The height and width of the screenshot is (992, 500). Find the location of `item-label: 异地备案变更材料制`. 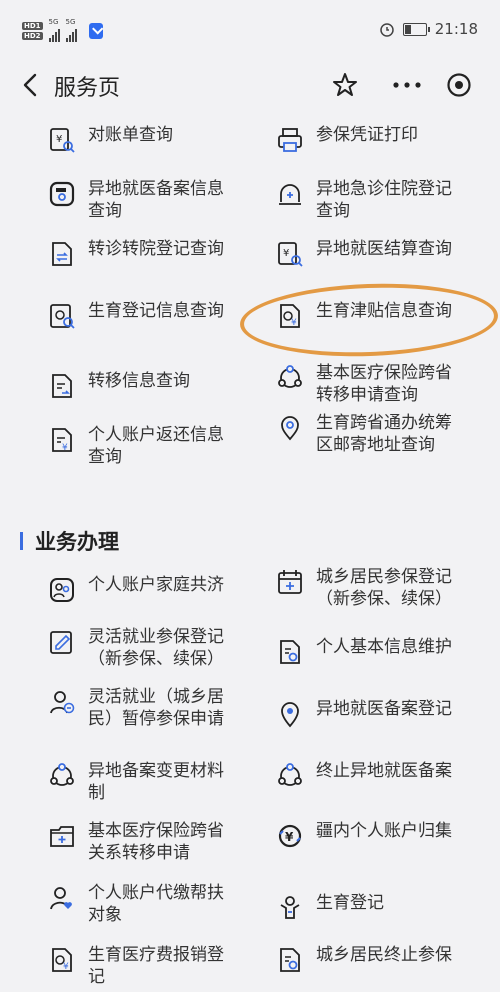

item-label: 异地备案变更材料制 is located at coordinates (156, 782).